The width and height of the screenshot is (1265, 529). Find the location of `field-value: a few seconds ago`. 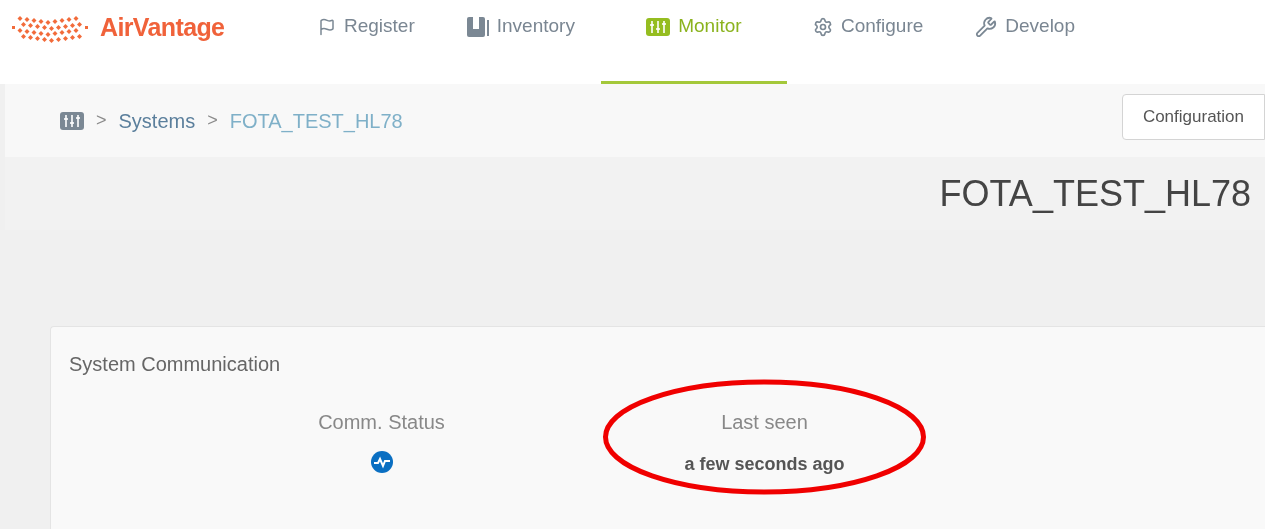

field-value: a few seconds ago is located at coordinates (764, 464).